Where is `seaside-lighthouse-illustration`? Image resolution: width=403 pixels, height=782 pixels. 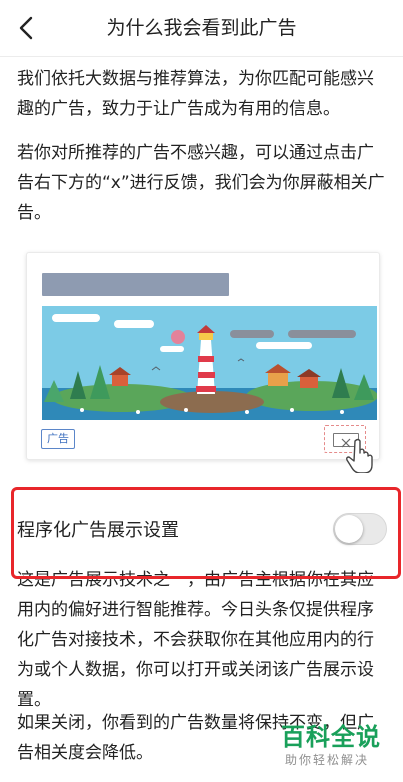 seaside-lighthouse-illustration is located at coordinates (209, 363).